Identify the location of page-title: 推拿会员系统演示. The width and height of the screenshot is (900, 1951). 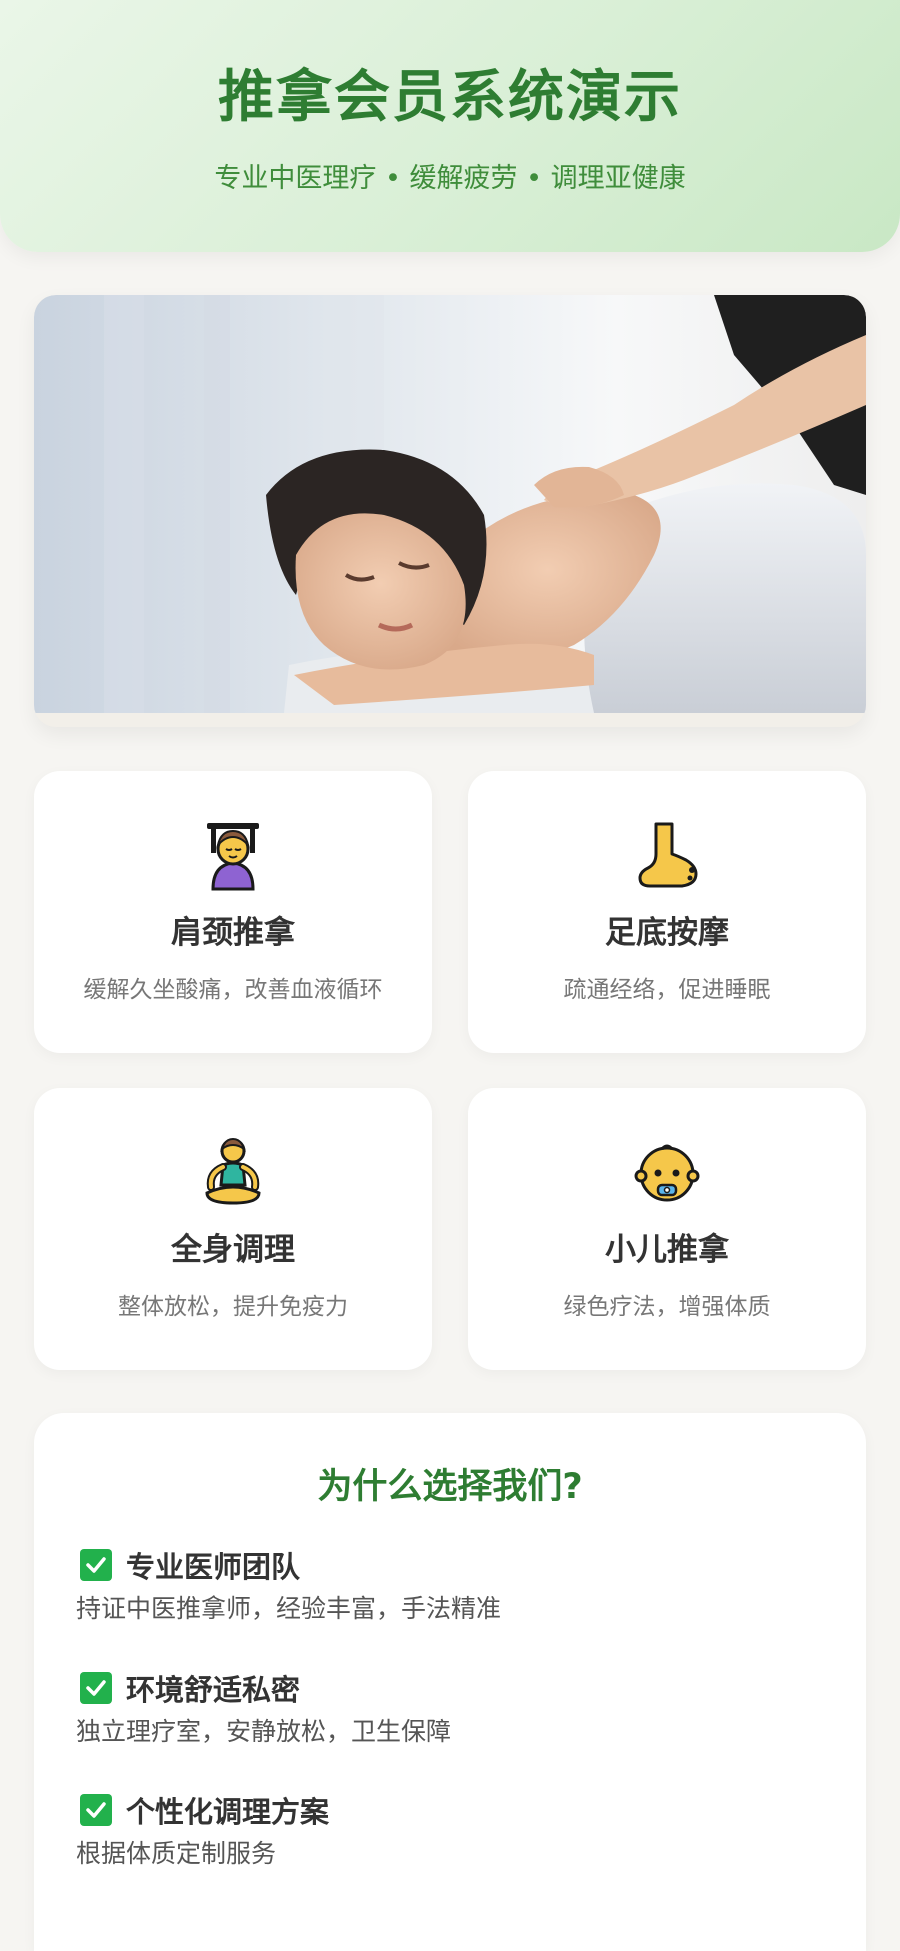
(450, 97).